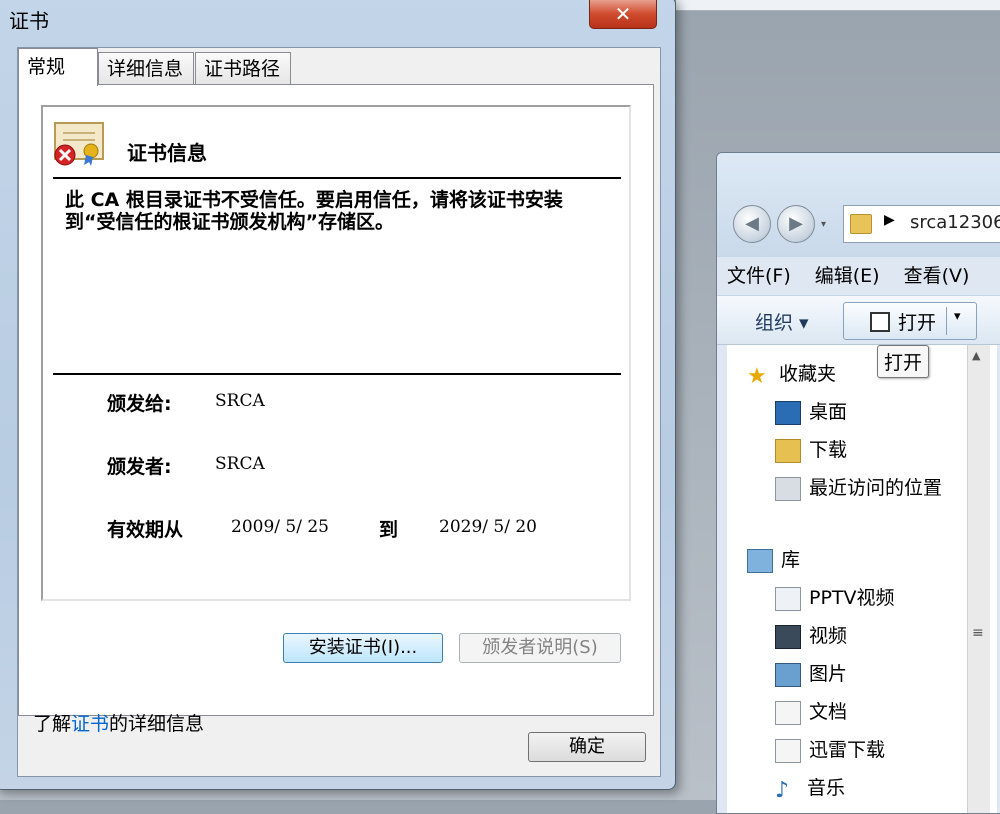 This screenshot has width=1000, height=814. What do you see at coordinates (146, 68) in the screenshot?
I see `tab-details: 详细信息` at bounding box center [146, 68].